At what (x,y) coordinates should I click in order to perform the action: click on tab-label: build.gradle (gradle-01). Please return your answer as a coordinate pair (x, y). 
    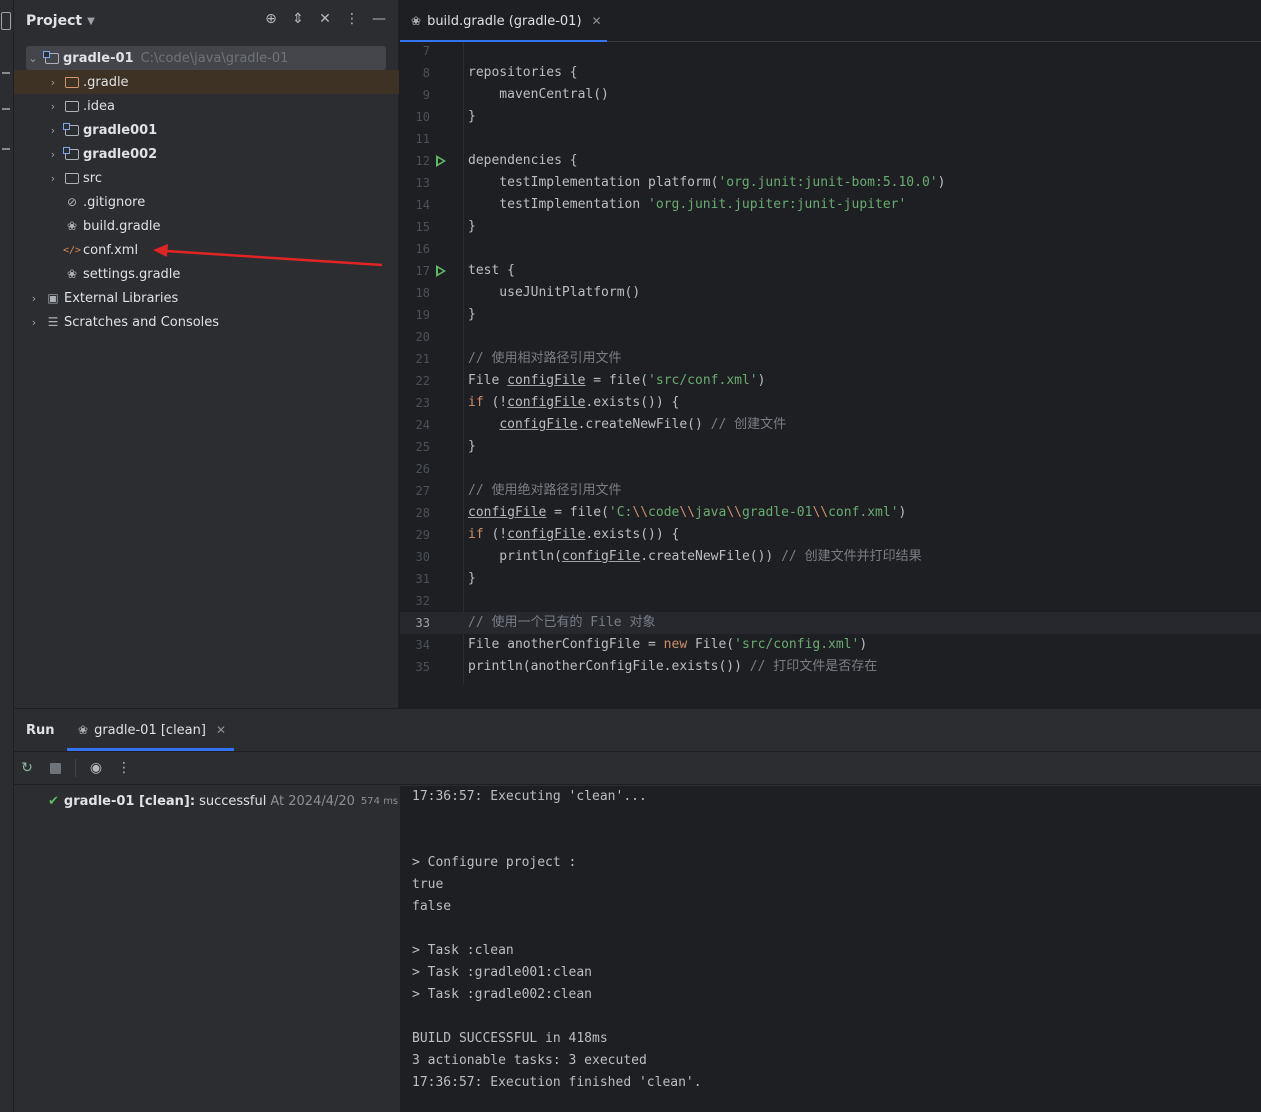
    Looking at the image, I should click on (504, 21).